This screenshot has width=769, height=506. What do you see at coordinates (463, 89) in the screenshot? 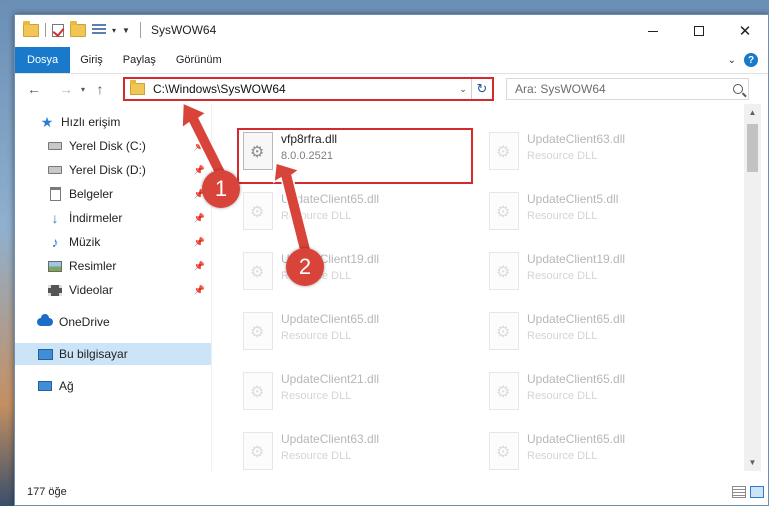
I see `address-dropdown-chevron-icon: ⌄` at bounding box center [463, 89].